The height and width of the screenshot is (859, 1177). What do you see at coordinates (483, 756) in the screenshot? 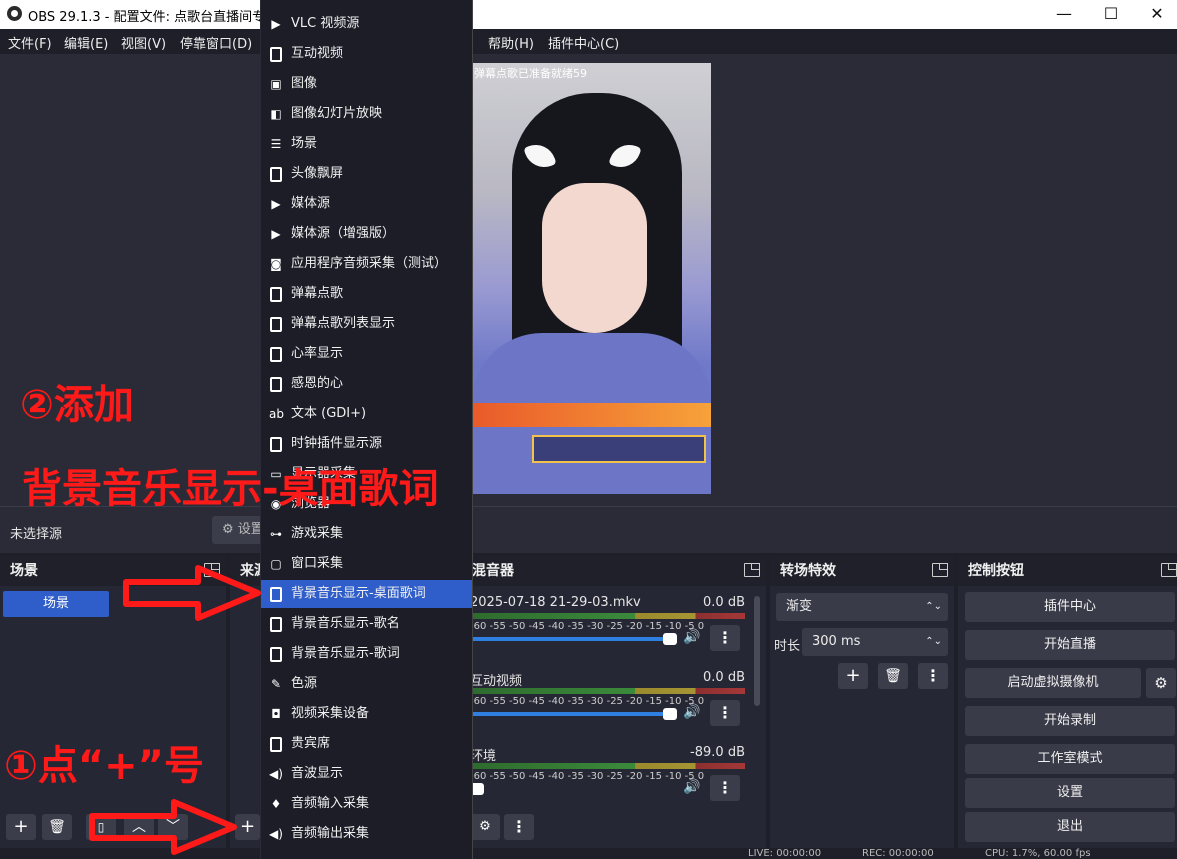
I see `channel-name: 环境` at bounding box center [483, 756].